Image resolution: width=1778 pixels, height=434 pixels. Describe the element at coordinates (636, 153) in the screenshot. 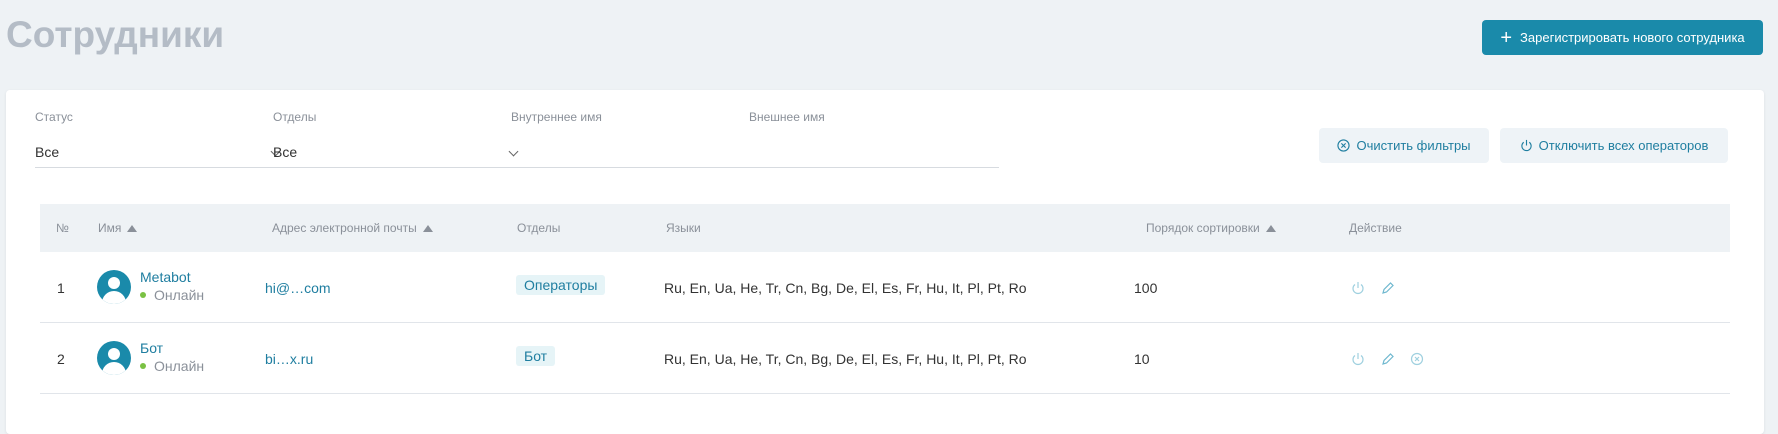

I see `internal-name-input` at that location.